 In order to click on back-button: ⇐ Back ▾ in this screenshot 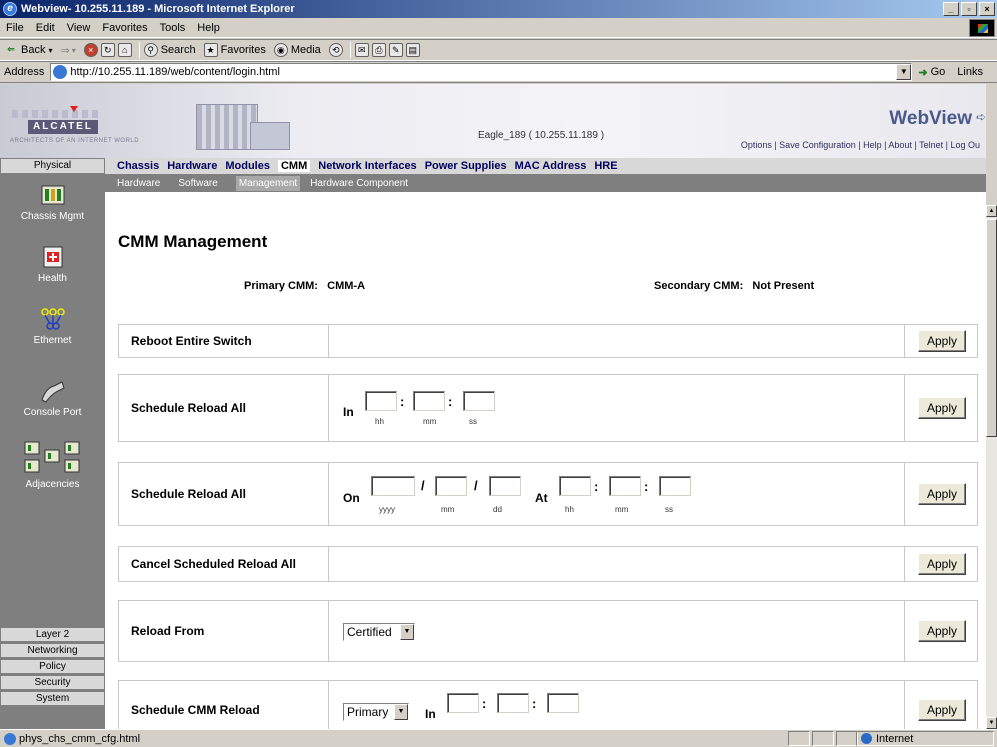, I will do `click(28, 50)`.